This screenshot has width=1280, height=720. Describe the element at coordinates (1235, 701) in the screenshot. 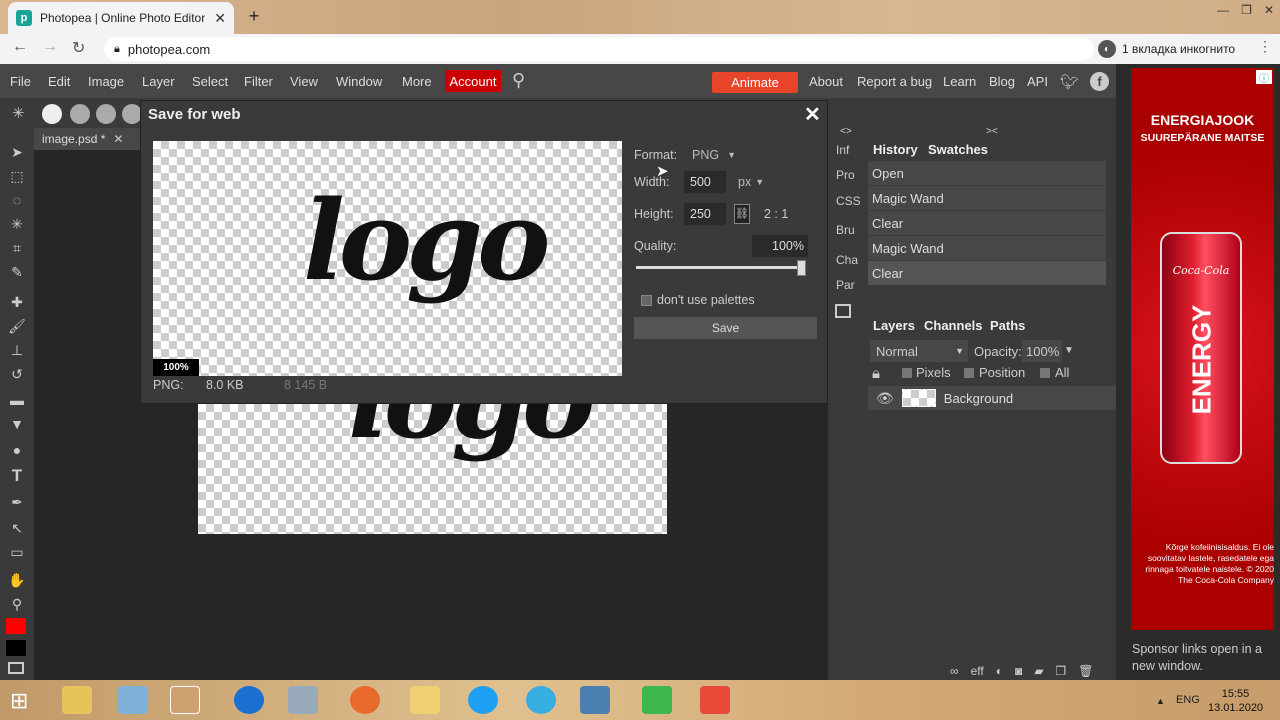

I see `clock: 15:55 13.01.2020` at that location.